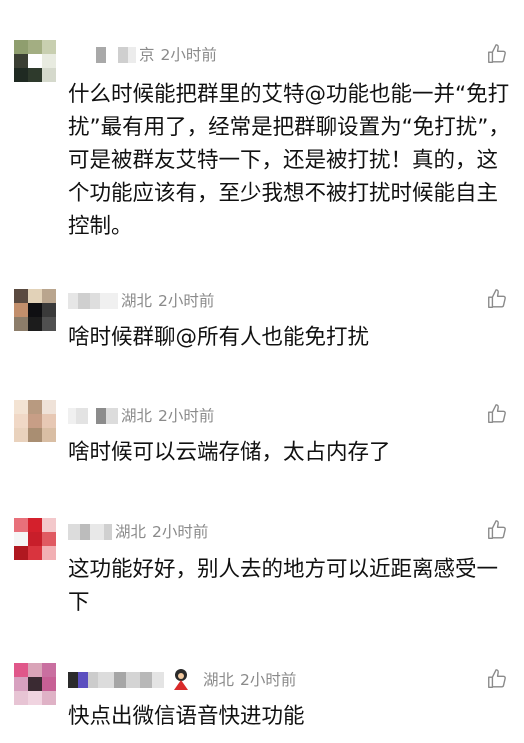  I want to click on comment-text: 啥时候可以云端存储，太占内存了, so click(229, 452).